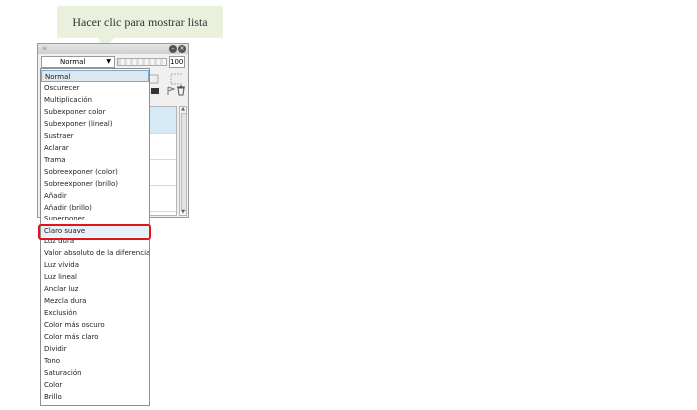  I want to click on dropdown-option: Luz lineal, so click(95, 277).